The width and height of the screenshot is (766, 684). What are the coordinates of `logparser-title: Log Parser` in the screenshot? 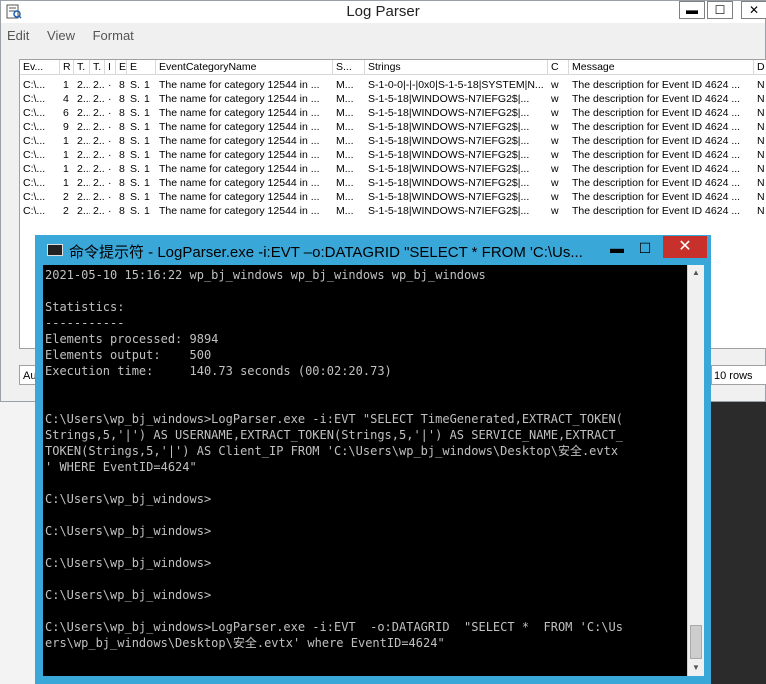 It's located at (383, 11).